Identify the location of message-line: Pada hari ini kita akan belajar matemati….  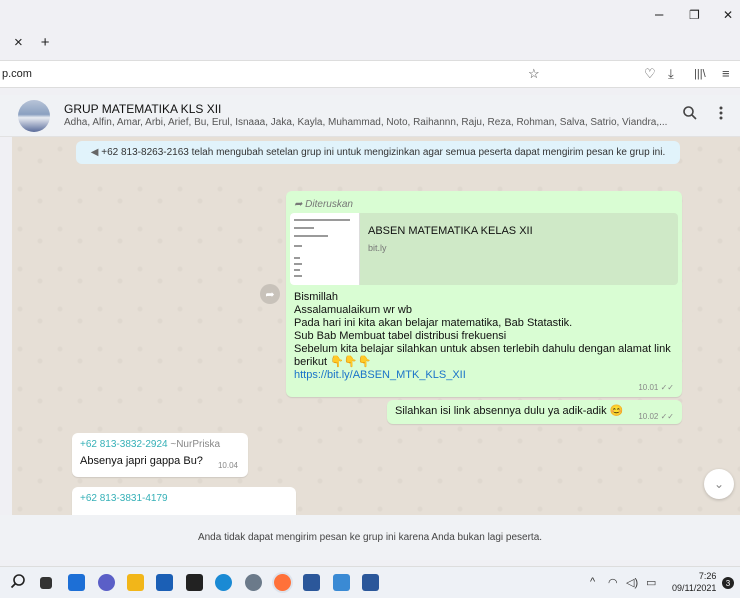
(433, 323).